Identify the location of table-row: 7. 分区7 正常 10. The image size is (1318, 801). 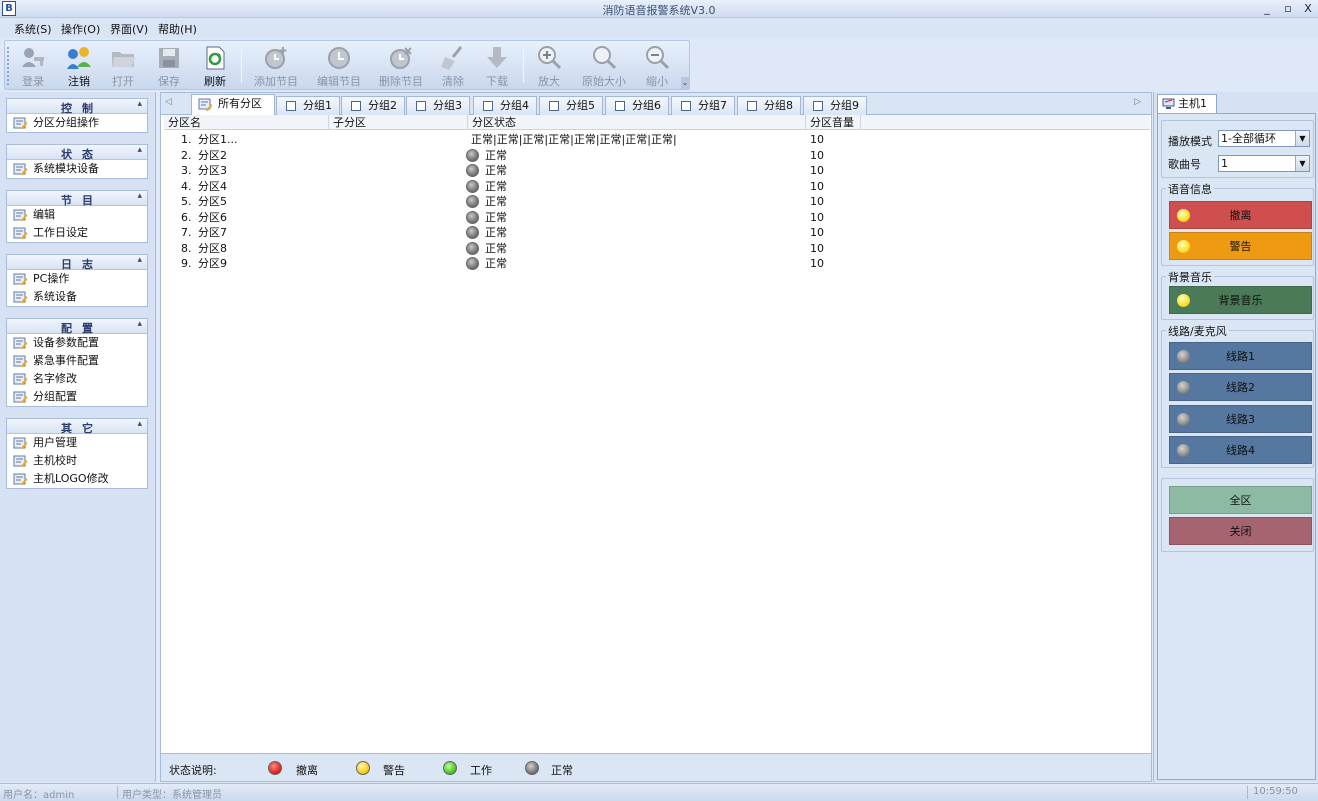
(657, 233).